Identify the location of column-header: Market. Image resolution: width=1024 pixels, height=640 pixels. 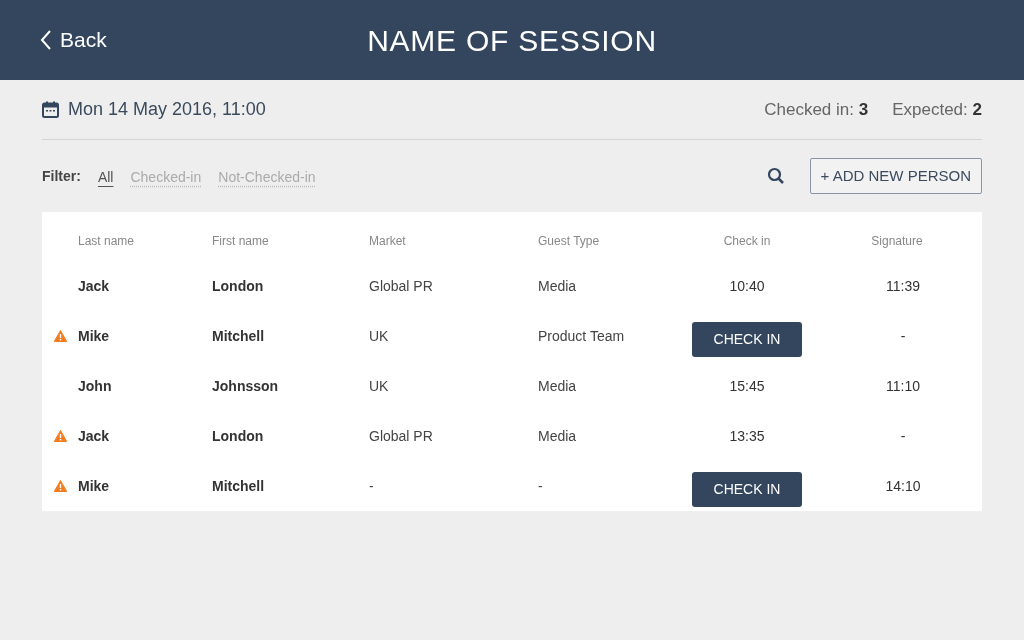
(387, 241).